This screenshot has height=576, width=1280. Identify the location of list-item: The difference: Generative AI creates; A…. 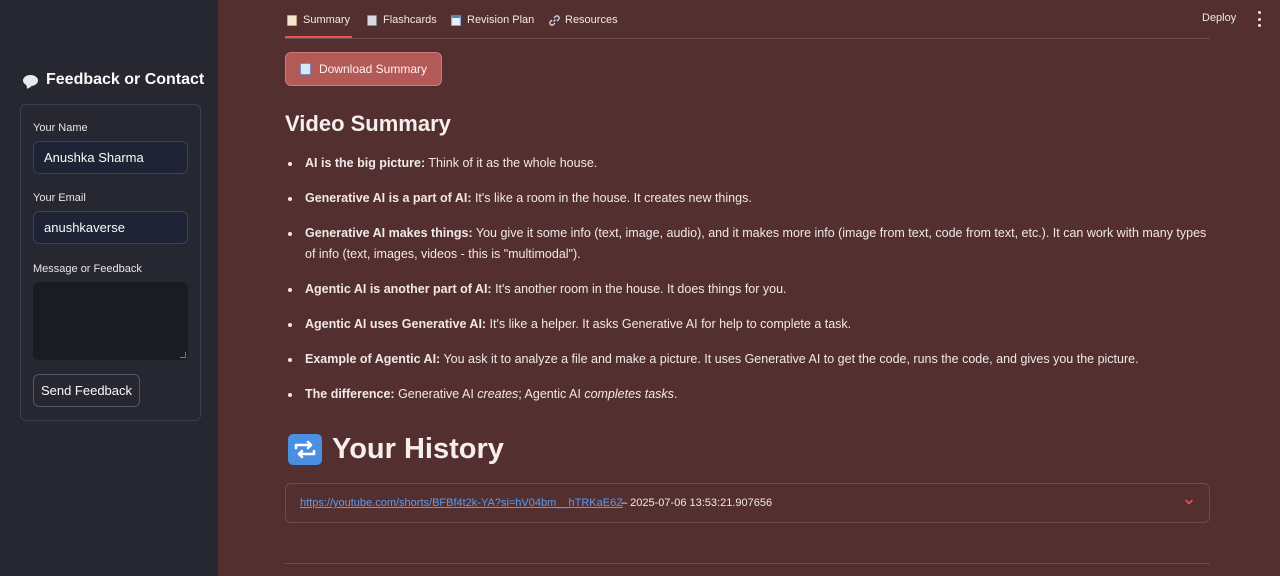
(750, 394).